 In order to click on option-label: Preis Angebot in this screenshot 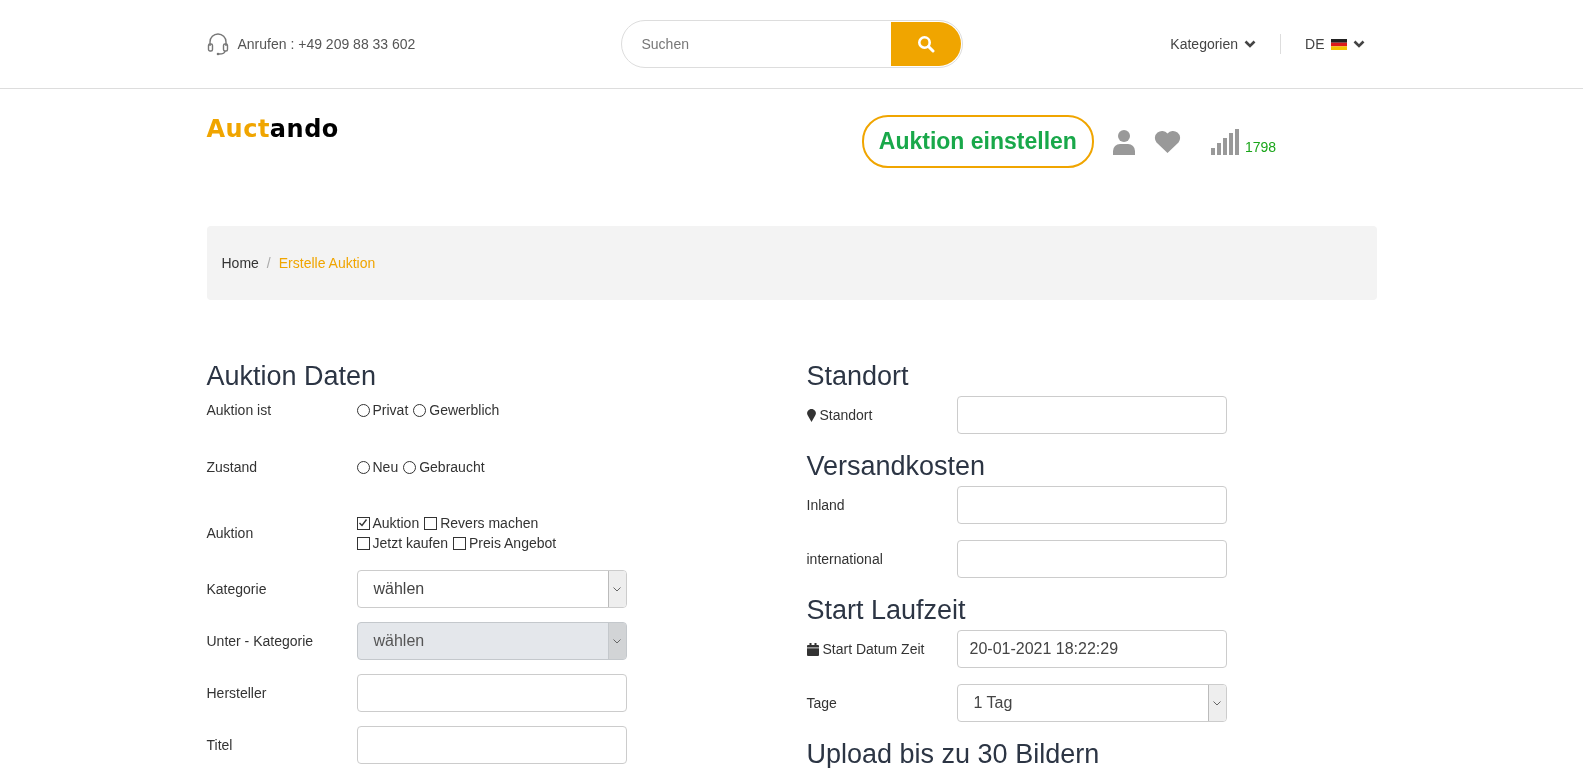, I will do `click(513, 543)`.